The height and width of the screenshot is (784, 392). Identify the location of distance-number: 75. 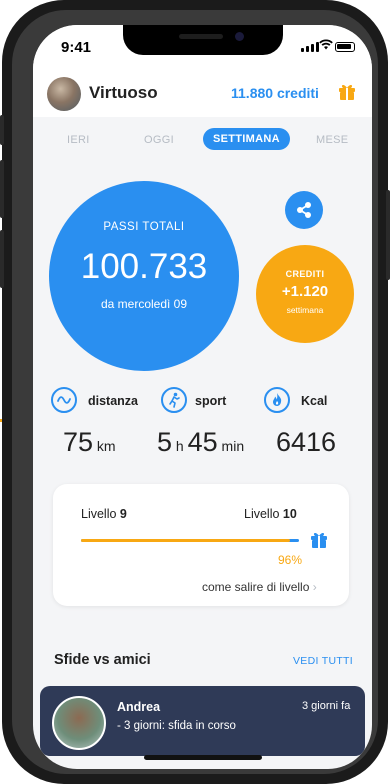
(78, 442).